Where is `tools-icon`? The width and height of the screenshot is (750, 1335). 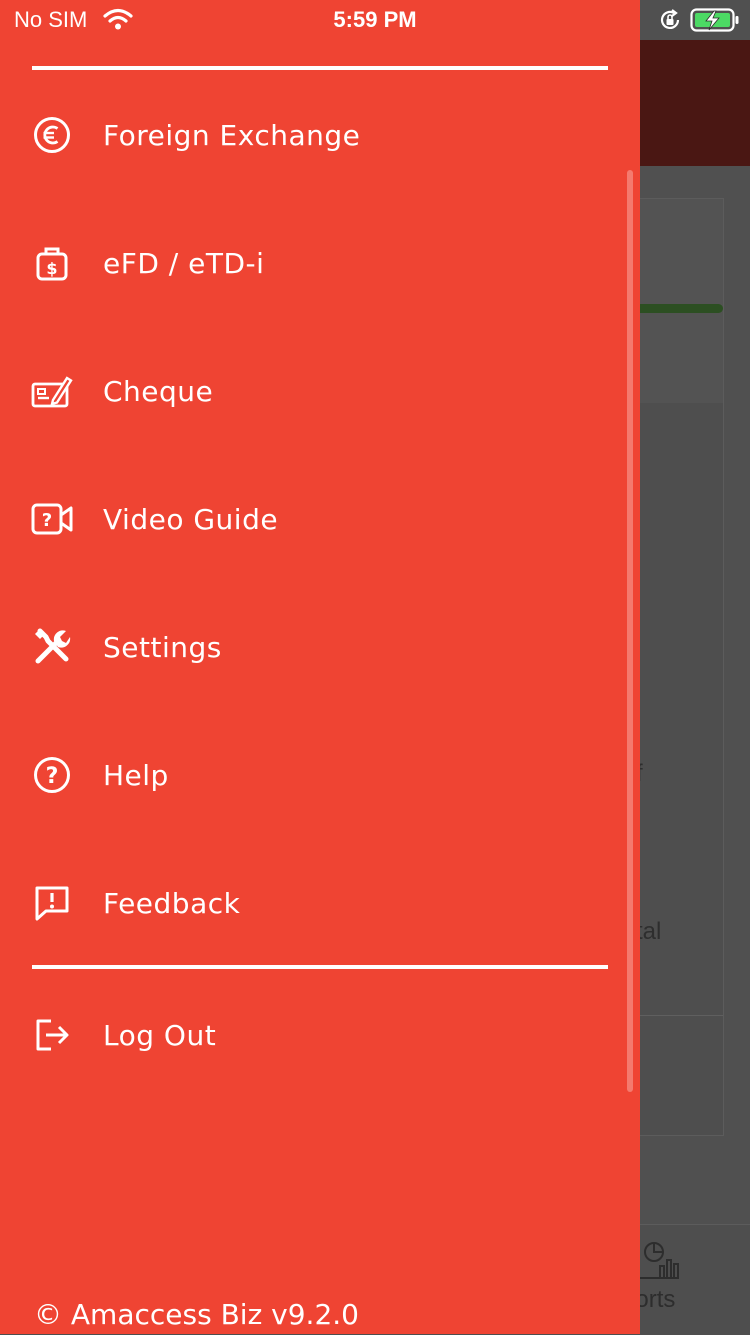
tools-icon is located at coordinates (52, 647).